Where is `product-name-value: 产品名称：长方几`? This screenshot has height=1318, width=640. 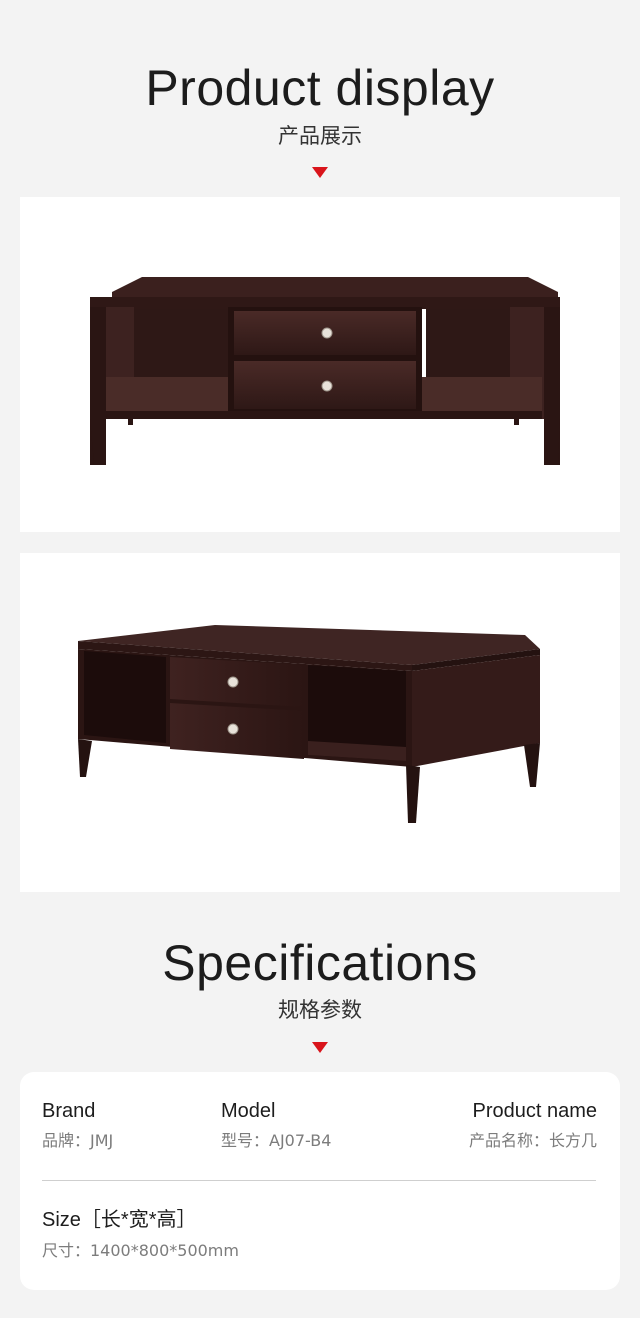 product-name-value: 产品名称：长方几 is located at coordinates (532, 1140).